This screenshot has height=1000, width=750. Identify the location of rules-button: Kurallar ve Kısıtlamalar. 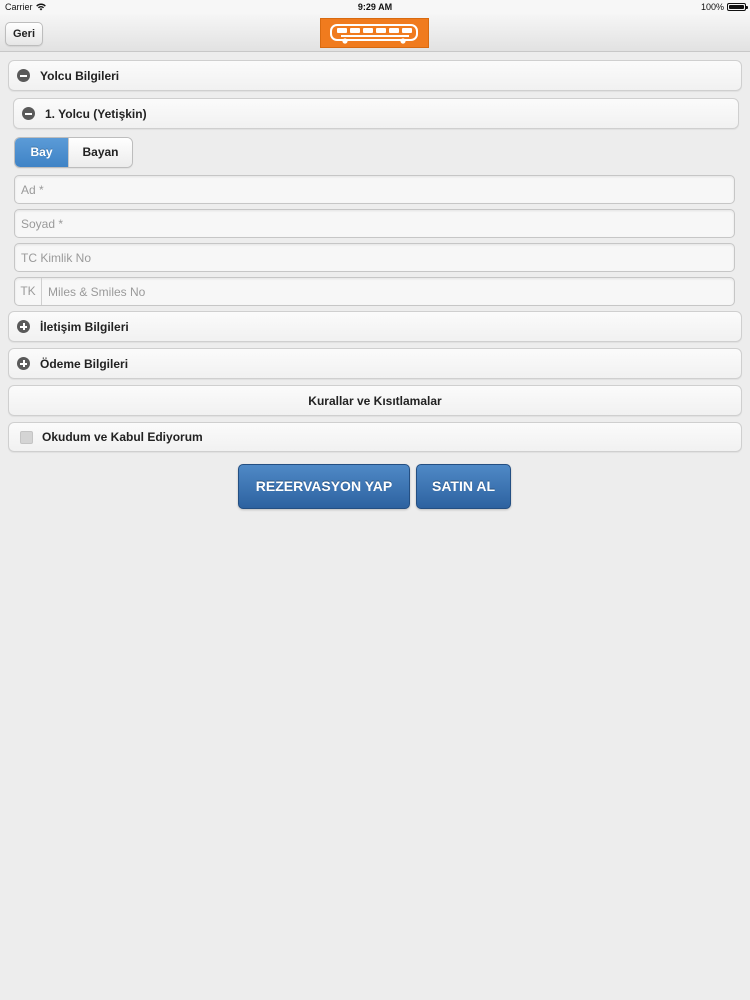
(375, 400).